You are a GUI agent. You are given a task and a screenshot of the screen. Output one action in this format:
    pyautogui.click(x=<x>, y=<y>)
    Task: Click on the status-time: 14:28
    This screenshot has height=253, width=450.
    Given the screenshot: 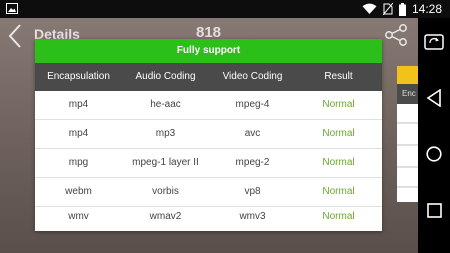 What is the action you would take?
    pyautogui.click(x=426, y=9)
    